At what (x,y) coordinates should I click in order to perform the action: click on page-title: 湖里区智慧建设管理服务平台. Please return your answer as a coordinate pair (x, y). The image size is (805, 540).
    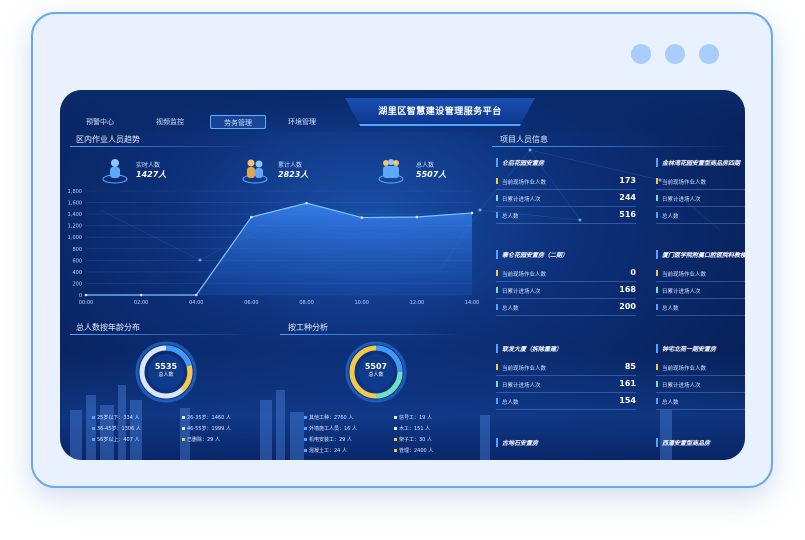
    Looking at the image, I should click on (440, 112).